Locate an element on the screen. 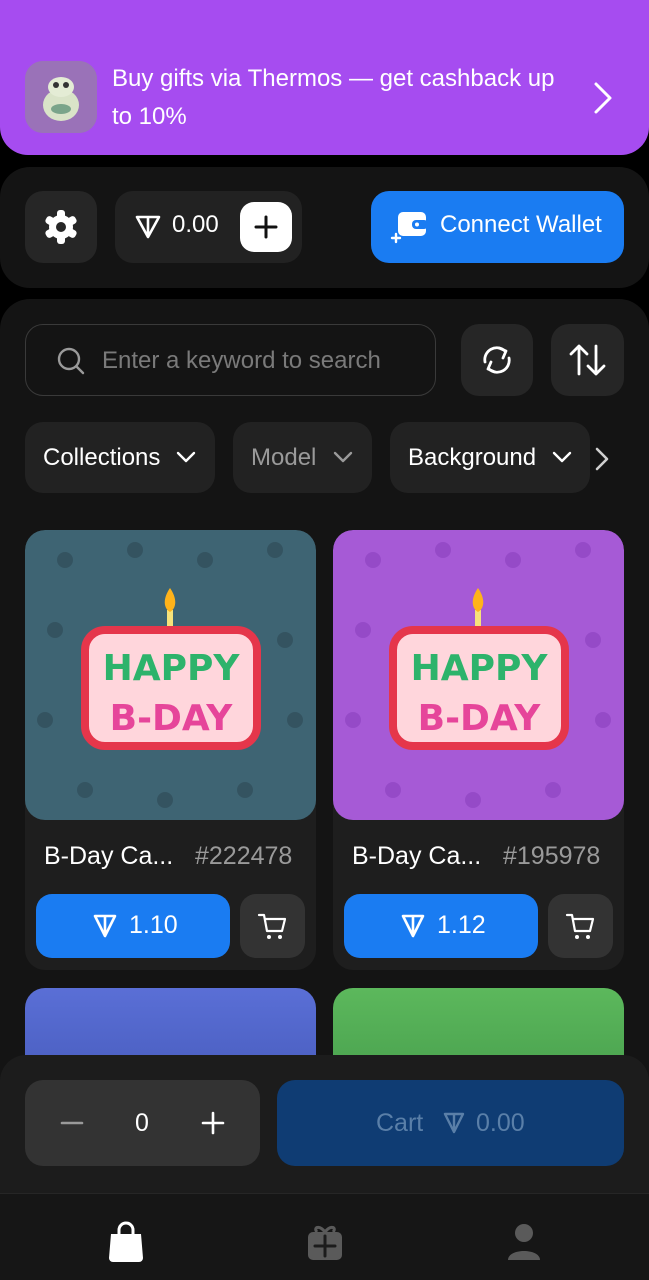 Image resolution: width=649 pixels, height=1280 pixels. add-funds-button is located at coordinates (266, 227).